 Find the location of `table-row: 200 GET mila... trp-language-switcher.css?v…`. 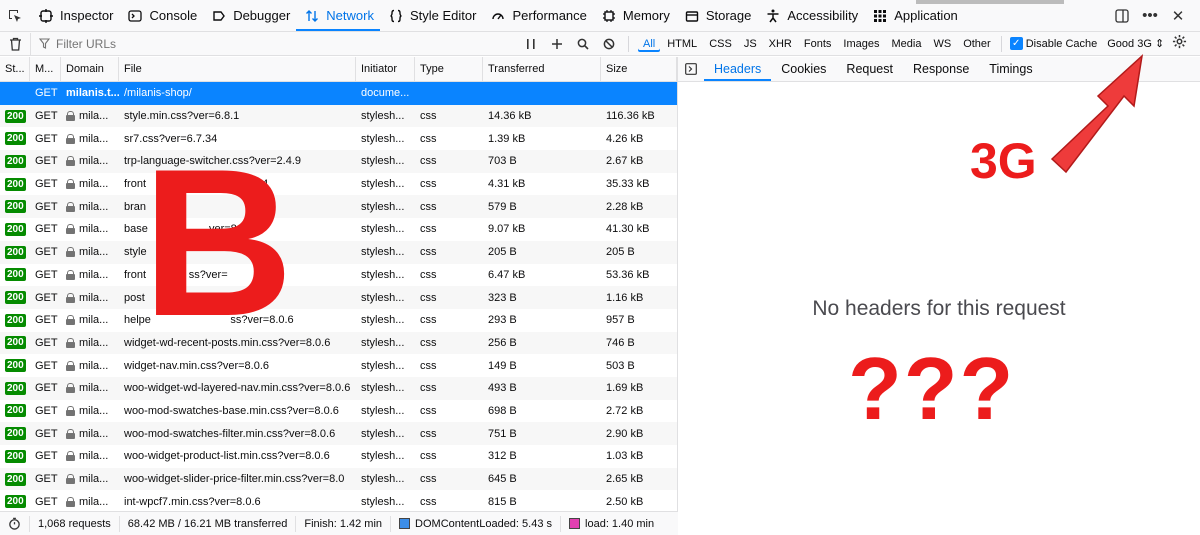

table-row: 200 GET mila... trp-language-switcher.css?v… is located at coordinates (338, 161).